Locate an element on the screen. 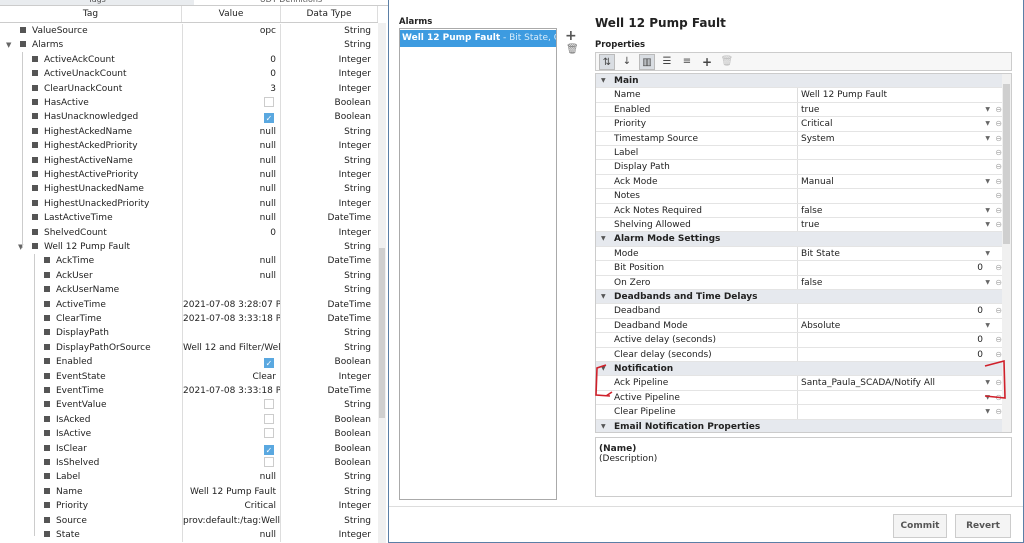  table-row: HighestActivePriority null Integer is located at coordinates (189, 175).